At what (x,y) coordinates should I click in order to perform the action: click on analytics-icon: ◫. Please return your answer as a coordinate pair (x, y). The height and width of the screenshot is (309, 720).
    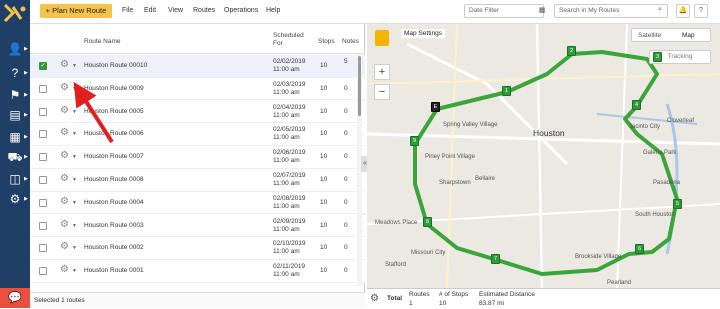
    Looking at the image, I should click on (15, 179).